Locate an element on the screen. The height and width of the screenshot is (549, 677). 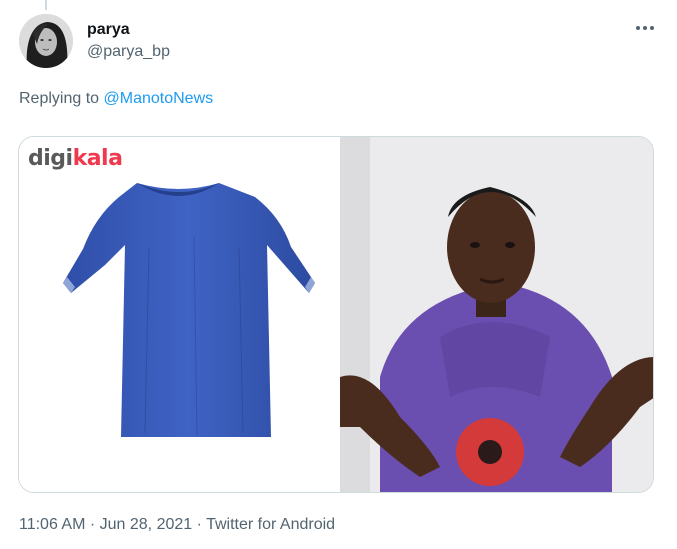
replying-to: Replying to @ManotoNews is located at coordinates (116, 99).